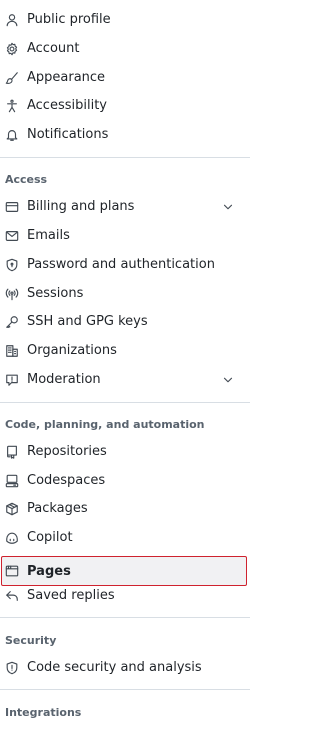 The width and height of the screenshot is (320, 735). Describe the element at coordinates (125, 49) in the screenshot. I see `sidebar-item-account: Account` at that location.